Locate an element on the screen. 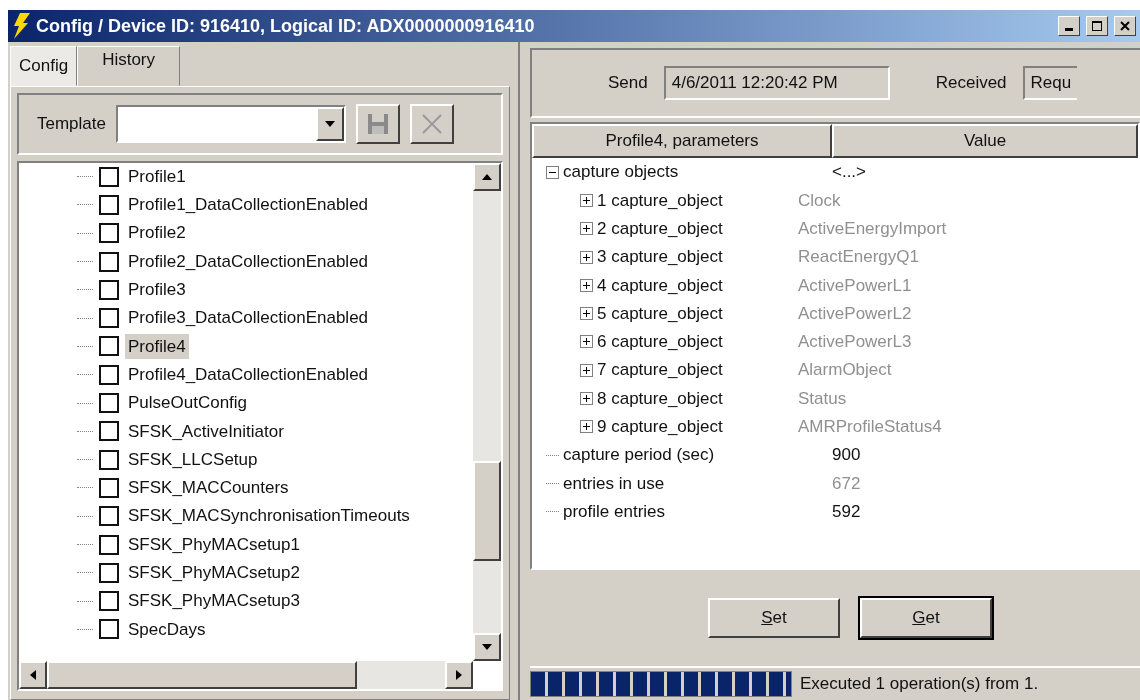 The height and width of the screenshot is (700, 1140). parameter-name: capture period (sec) is located at coordinates (639, 455).